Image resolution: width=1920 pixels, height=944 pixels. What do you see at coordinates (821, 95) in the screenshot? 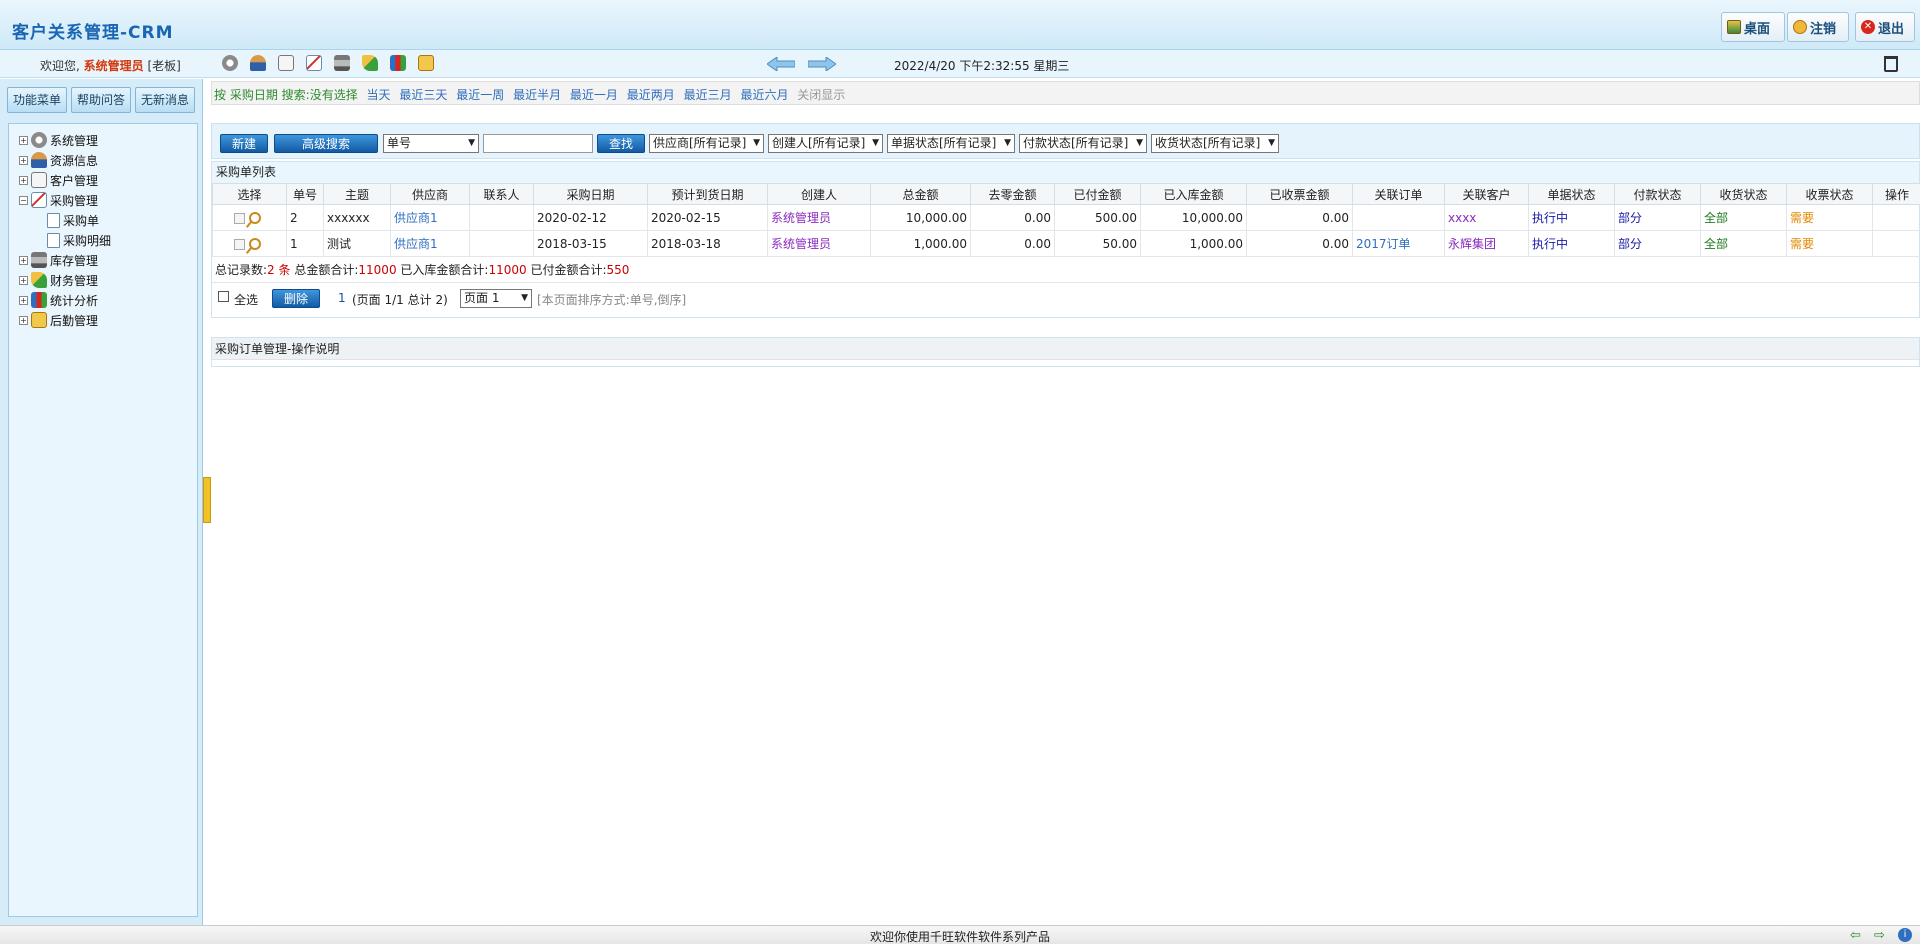
I see `filter-close-link: 关闭显示` at bounding box center [821, 95].